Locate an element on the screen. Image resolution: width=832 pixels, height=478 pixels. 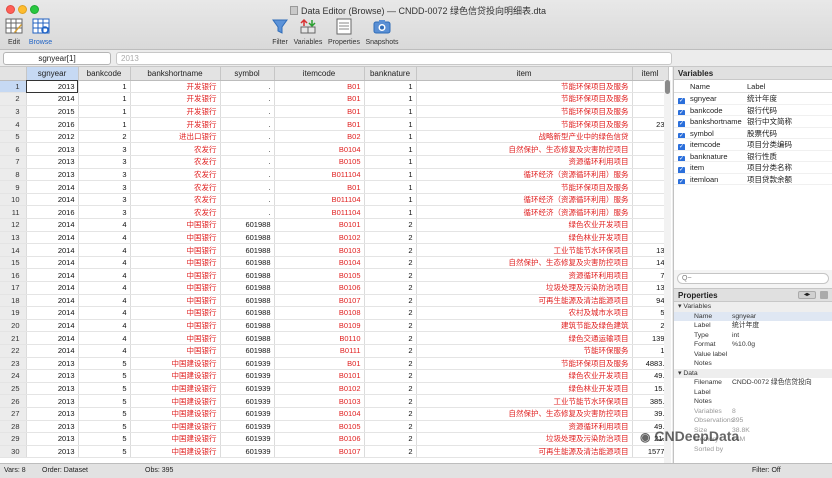
row-number: 22 is located at coordinates (13, 351).